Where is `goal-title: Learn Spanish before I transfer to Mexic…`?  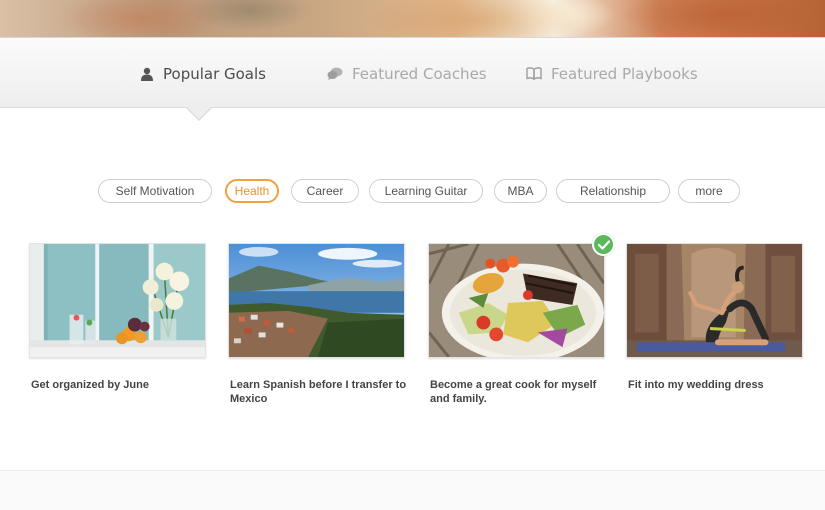
goal-title: Learn Spanish before I transfer to Mexic… is located at coordinates (320, 392).